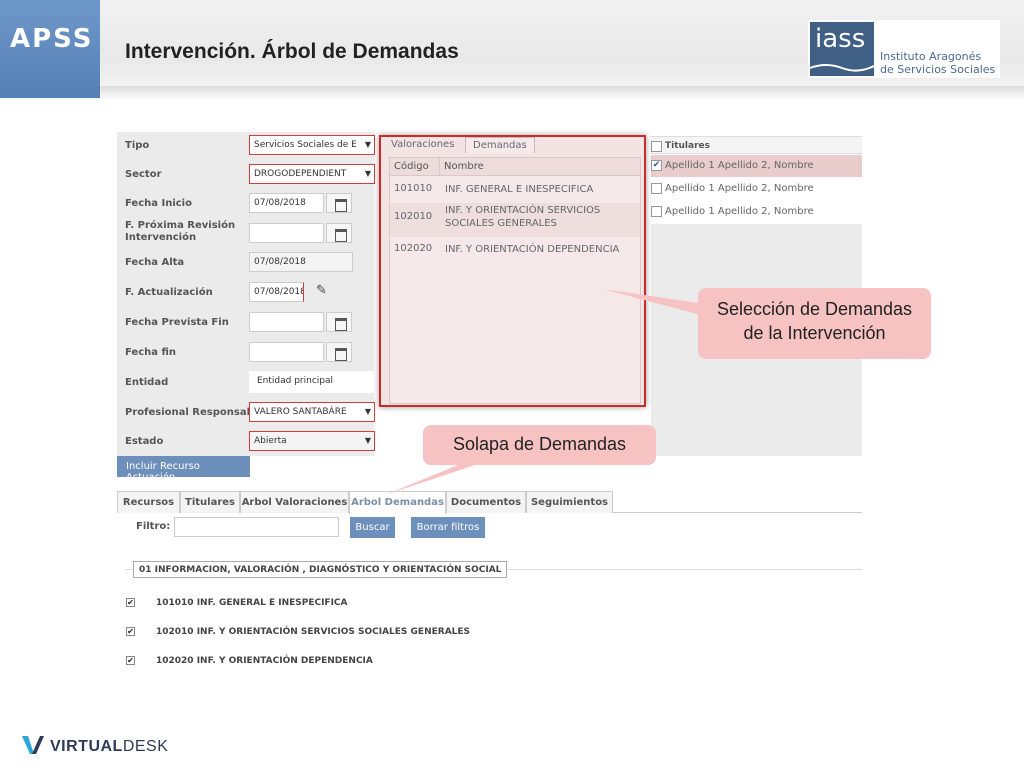  What do you see at coordinates (33, 745) in the screenshot?
I see `virtualdesk-mark-icon` at bounding box center [33, 745].